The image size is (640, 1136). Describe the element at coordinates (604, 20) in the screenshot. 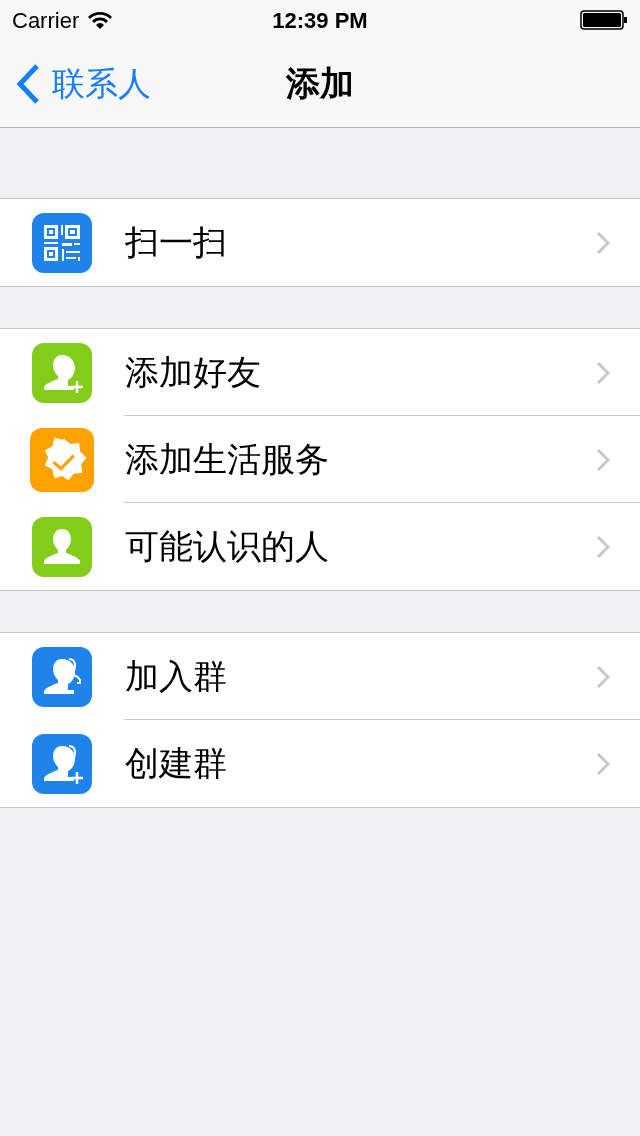

I see `battery-icon` at that location.